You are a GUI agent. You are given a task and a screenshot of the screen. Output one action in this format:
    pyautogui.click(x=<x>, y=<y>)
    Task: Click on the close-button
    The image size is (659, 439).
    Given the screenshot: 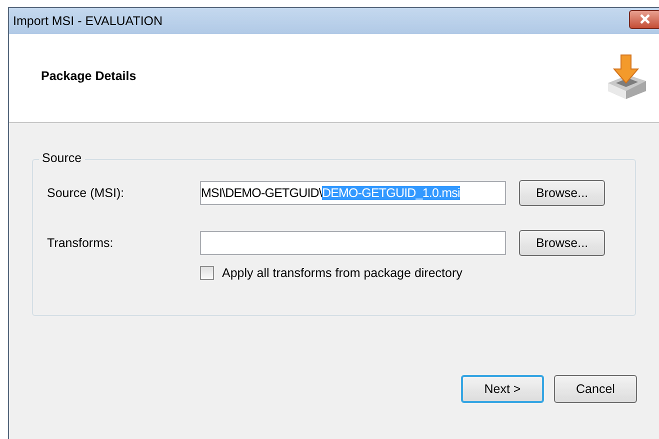 What is the action you would take?
    pyautogui.click(x=644, y=19)
    